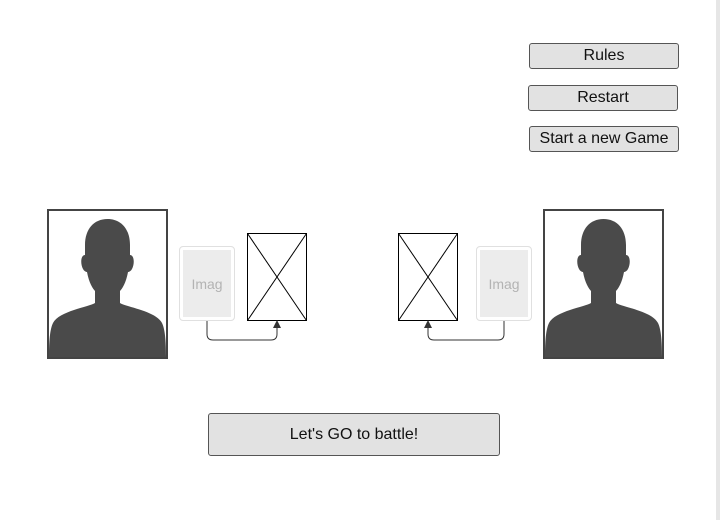 The width and height of the screenshot is (720, 520). What do you see at coordinates (207, 283) in the screenshot?
I see `player-one-card: Imag` at bounding box center [207, 283].